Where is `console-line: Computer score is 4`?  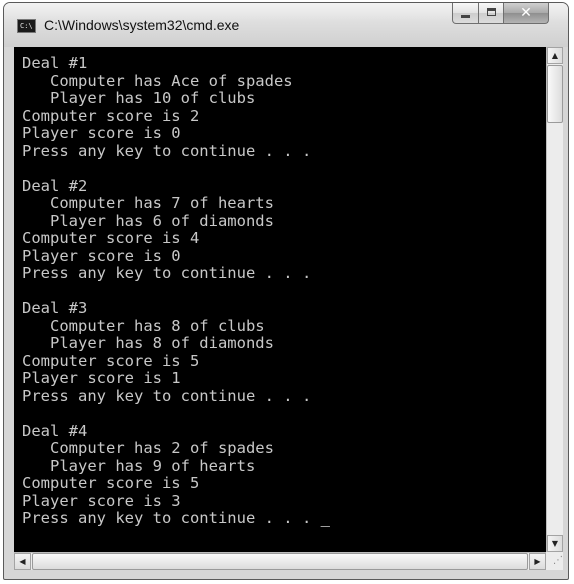
console-line: Computer score is 4 is located at coordinates (111, 238).